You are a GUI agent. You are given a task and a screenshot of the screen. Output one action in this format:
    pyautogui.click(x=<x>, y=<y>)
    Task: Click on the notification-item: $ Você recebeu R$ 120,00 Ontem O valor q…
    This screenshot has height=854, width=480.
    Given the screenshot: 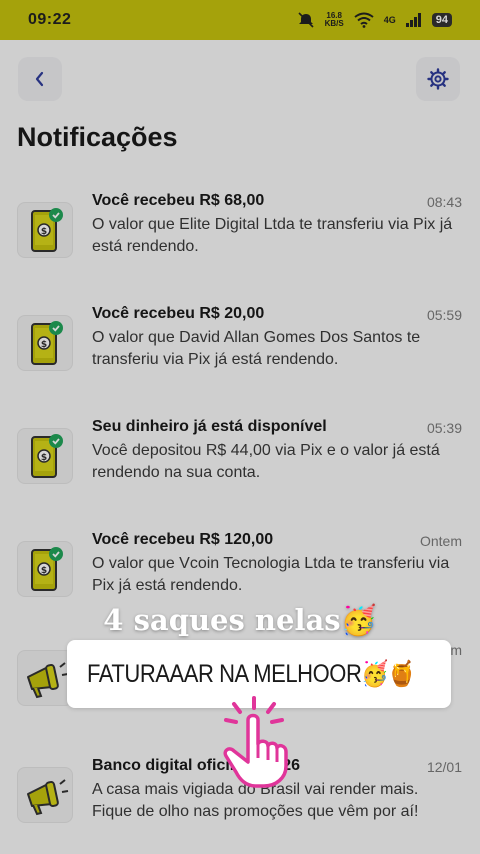 What is the action you would take?
    pyautogui.click(x=242, y=571)
    